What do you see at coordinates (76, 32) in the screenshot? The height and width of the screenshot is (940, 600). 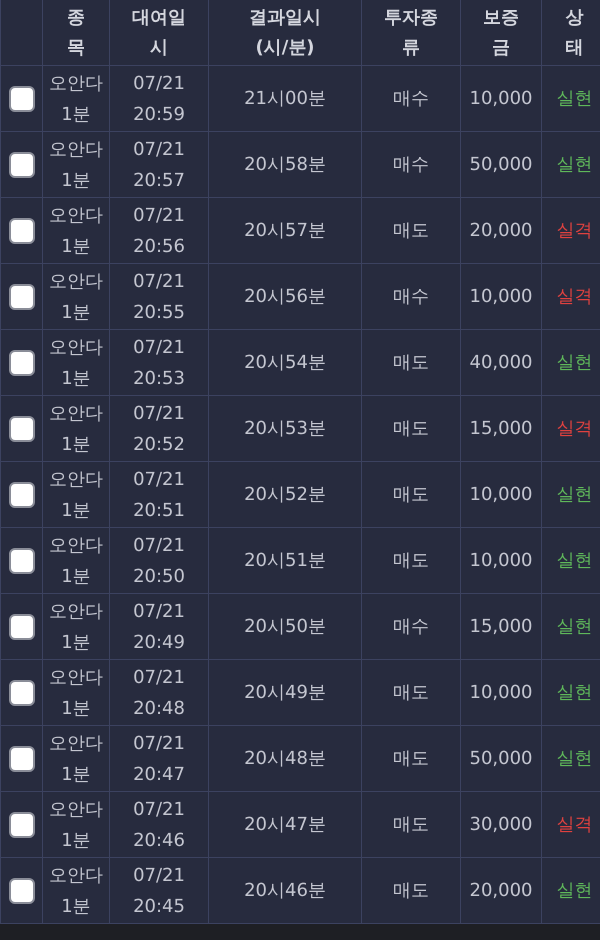 I see `column-header: 종 목` at bounding box center [76, 32].